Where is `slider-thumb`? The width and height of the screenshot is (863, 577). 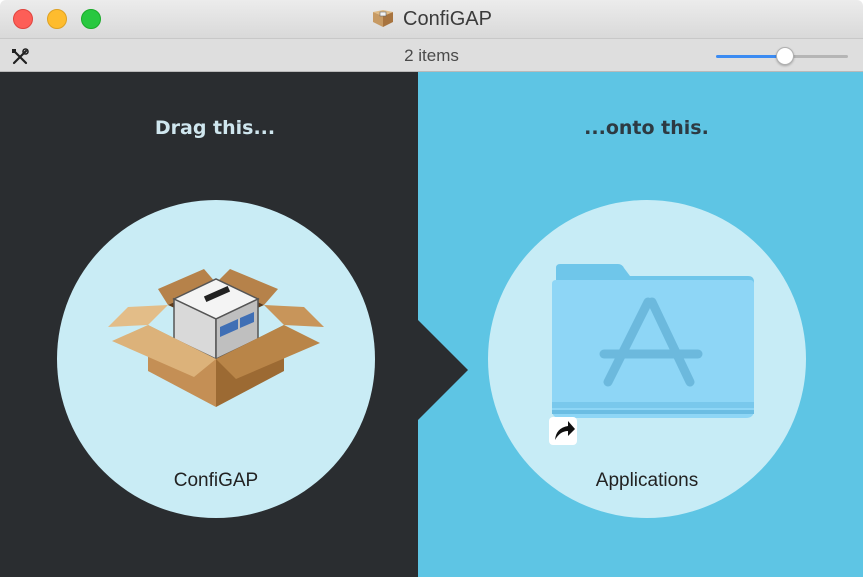
slider-thumb is located at coordinates (785, 56).